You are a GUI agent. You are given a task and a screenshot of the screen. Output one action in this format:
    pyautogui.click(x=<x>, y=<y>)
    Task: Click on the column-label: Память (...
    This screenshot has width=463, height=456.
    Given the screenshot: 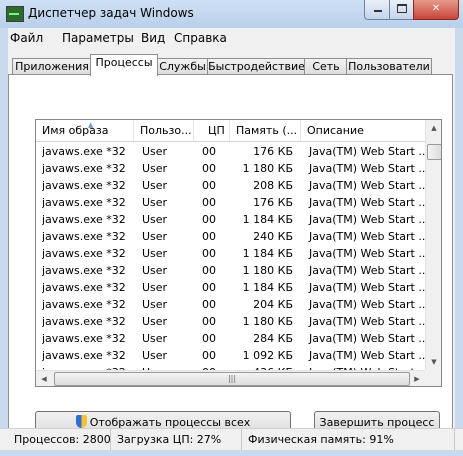 What is the action you would take?
    pyautogui.click(x=267, y=130)
    